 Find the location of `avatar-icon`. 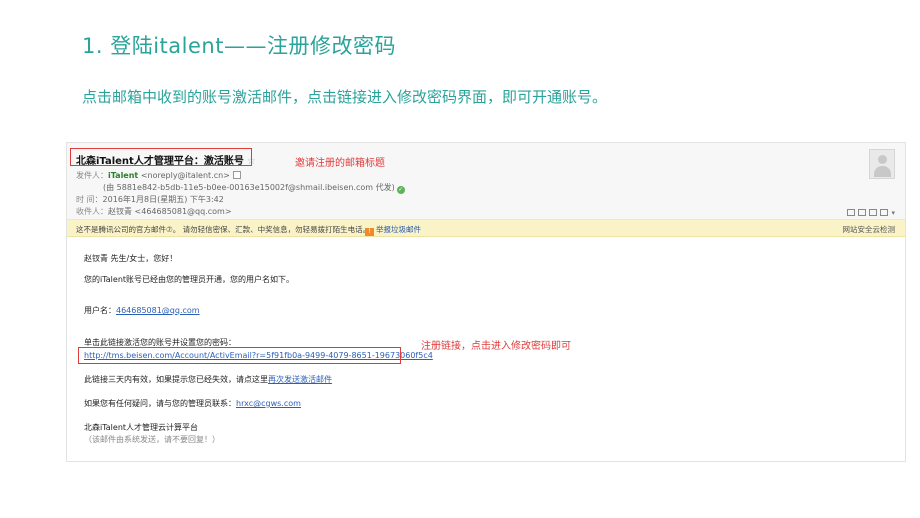

avatar-icon is located at coordinates (882, 164).